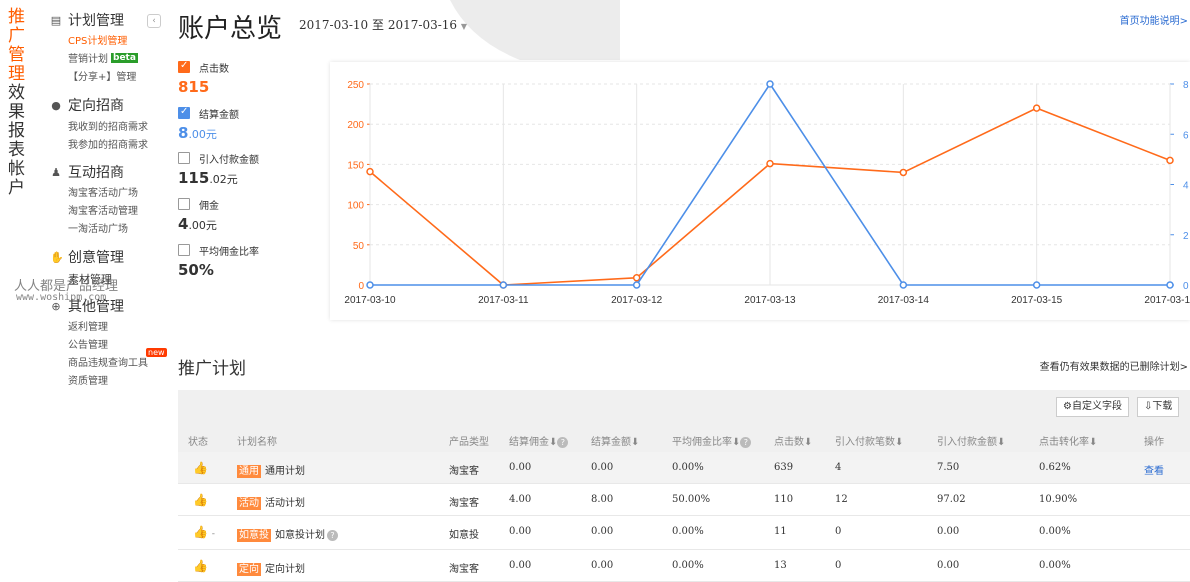 The image size is (1190, 582). Describe the element at coordinates (684, 407) in the screenshot. I see `table-toolbar: ⚙自定义字段 ⇩下载` at that location.